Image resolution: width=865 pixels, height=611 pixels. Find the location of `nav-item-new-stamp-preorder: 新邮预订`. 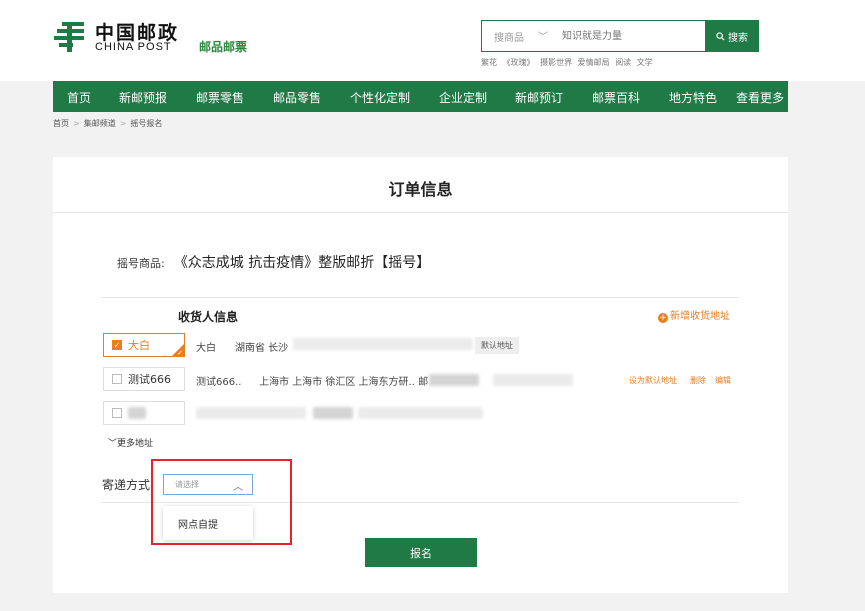

nav-item-new-stamp-preorder: 新邮预订 is located at coordinates (539, 97).